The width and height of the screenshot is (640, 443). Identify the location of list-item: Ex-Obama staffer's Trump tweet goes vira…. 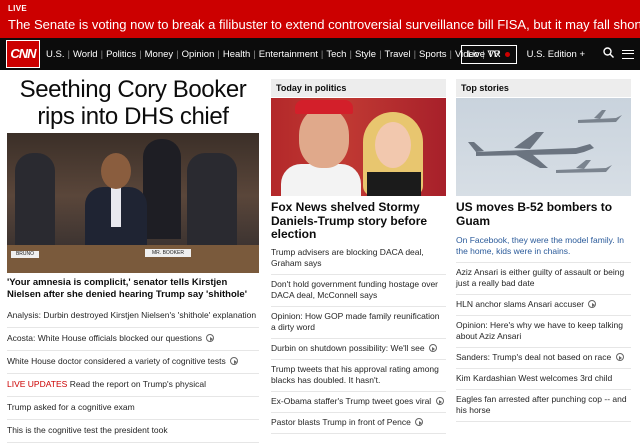
(358, 402).